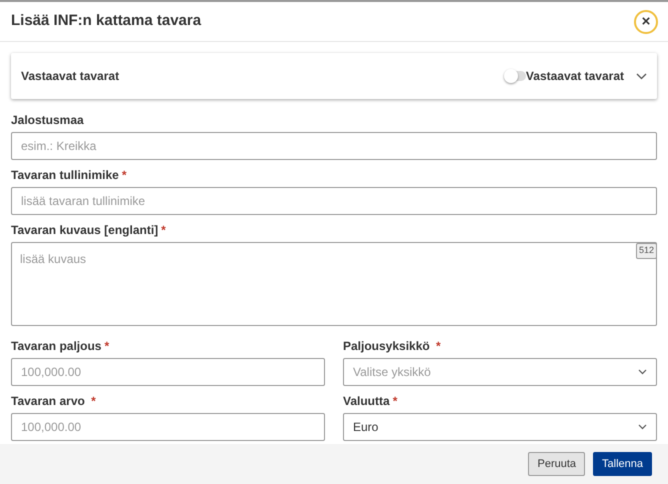  Describe the element at coordinates (575, 76) in the screenshot. I see `toggle-label: Vastaavat tavarat` at that location.